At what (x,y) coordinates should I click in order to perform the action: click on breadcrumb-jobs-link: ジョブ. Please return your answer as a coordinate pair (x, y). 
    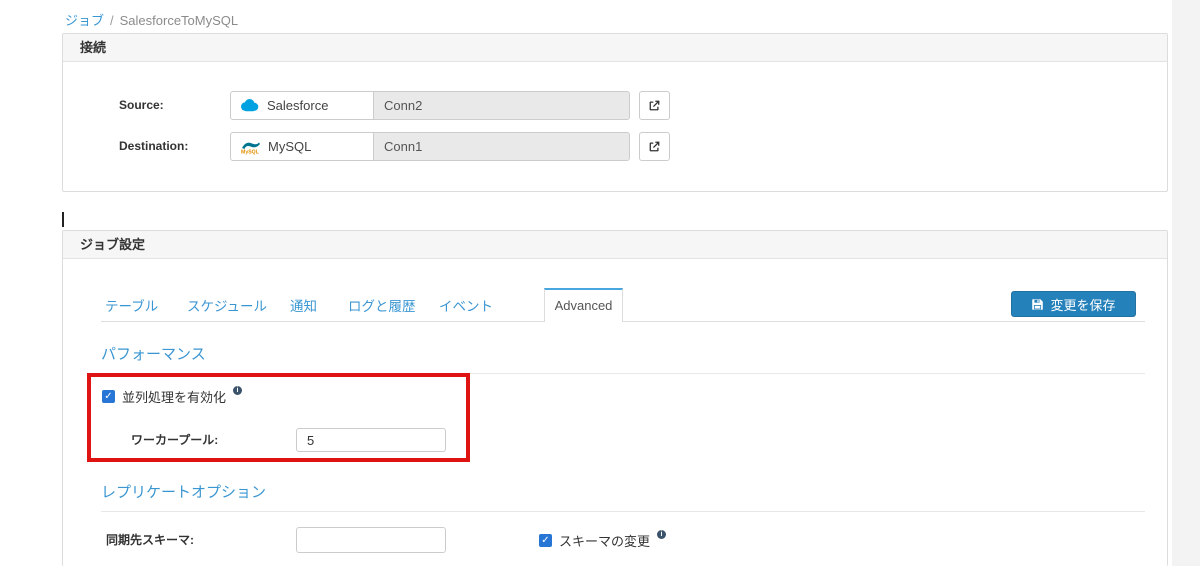
    Looking at the image, I should click on (84, 20).